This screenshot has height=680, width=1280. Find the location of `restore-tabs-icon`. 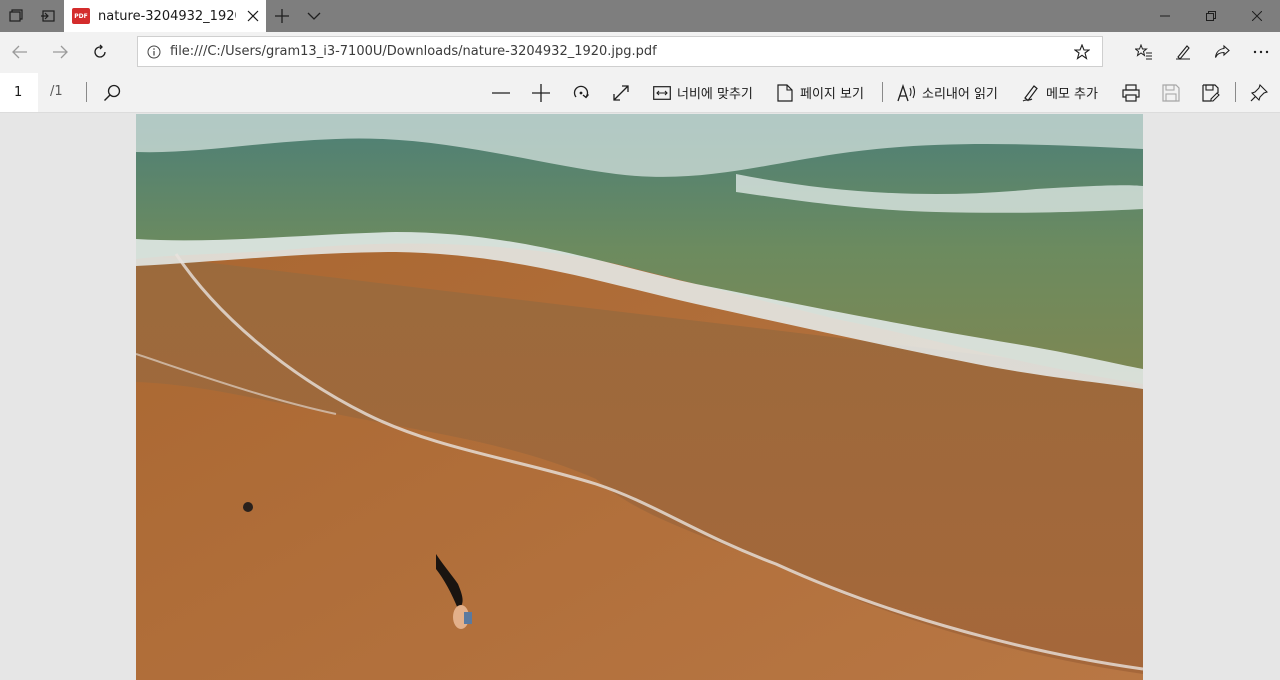

restore-tabs-icon is located at coordinates (48, 16).